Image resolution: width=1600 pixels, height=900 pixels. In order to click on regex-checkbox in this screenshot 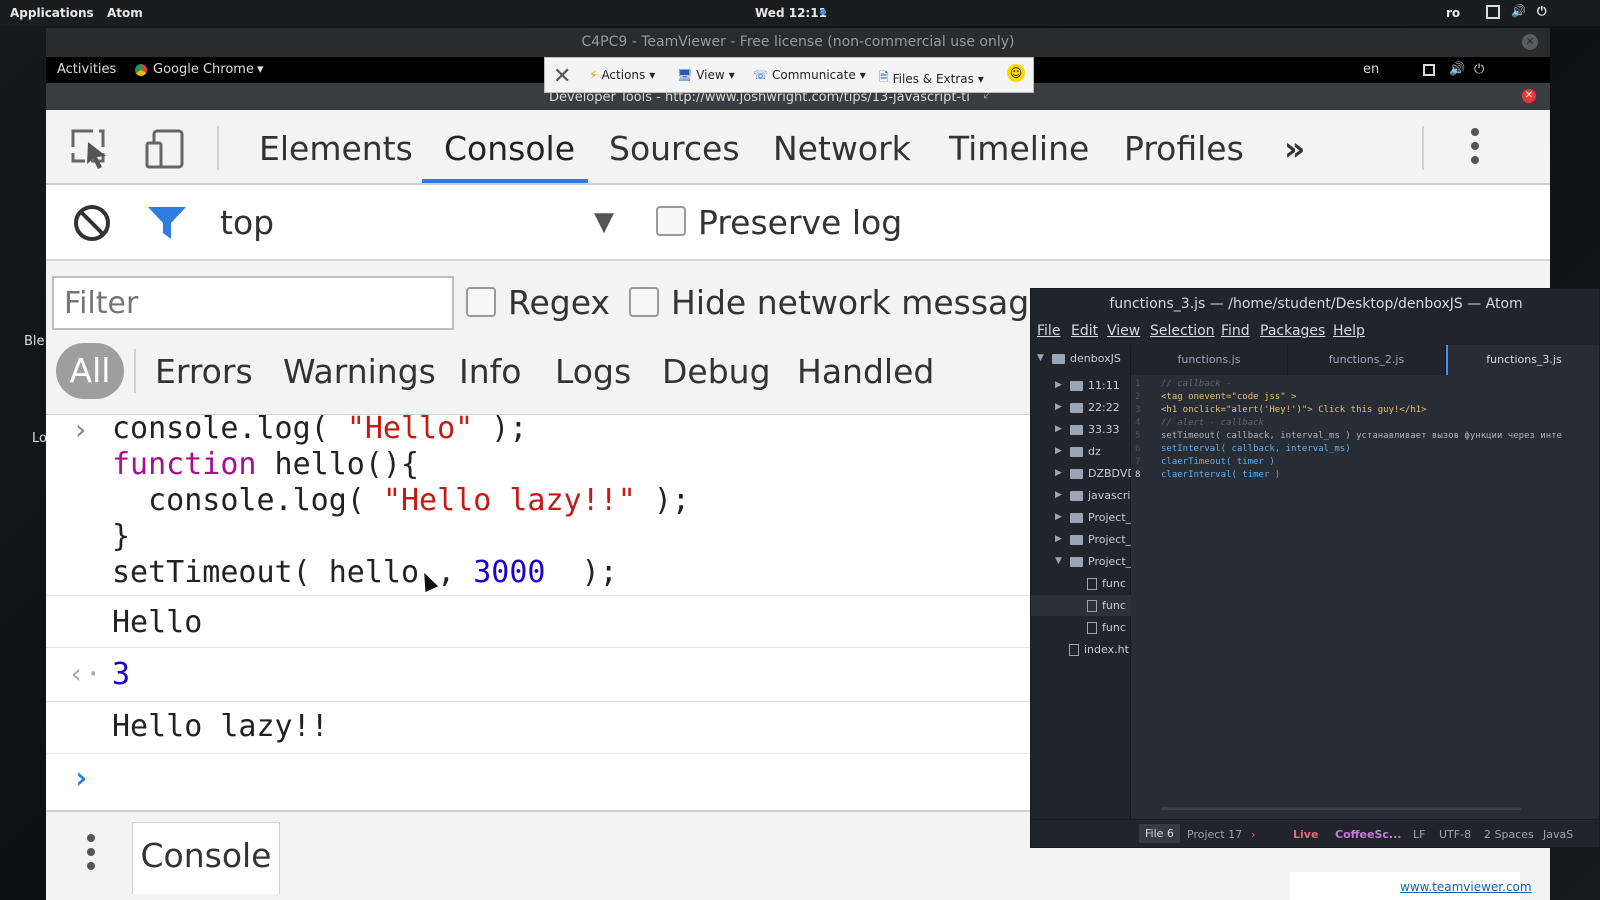, I will do `click(481, 302)`.